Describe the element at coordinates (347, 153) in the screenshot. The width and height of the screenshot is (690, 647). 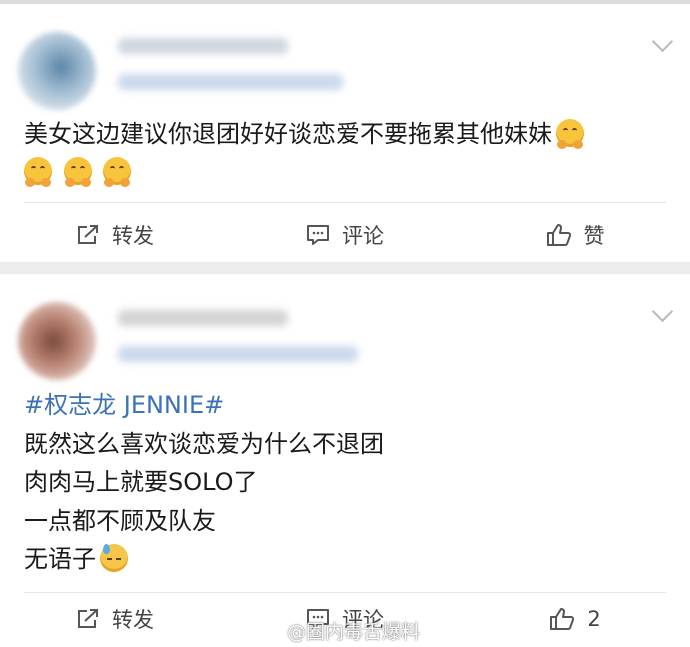
I see `comment-text: 美女这边建议你退团好好谈恋爱不要拖累其他妹妹` at that location.